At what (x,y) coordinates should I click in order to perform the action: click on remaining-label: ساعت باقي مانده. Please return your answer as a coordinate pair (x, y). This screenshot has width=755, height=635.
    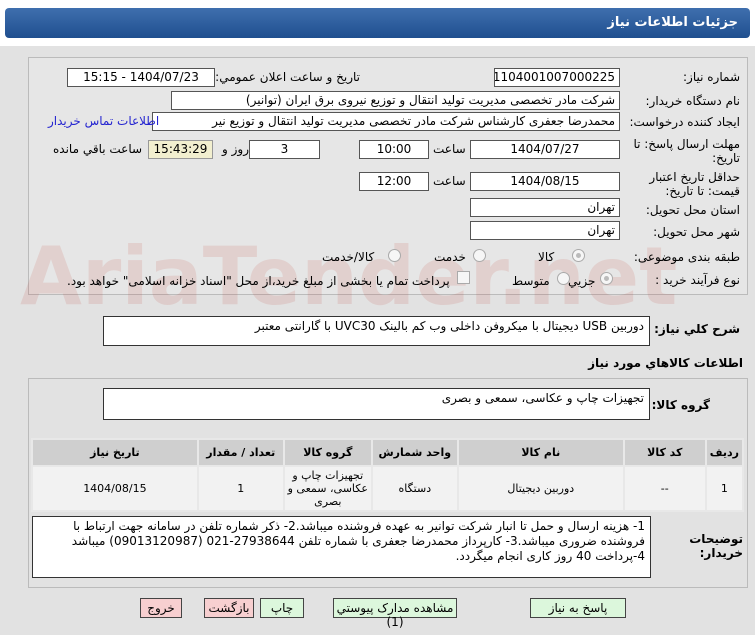
    Looking at the image, I should click on (98, 149).